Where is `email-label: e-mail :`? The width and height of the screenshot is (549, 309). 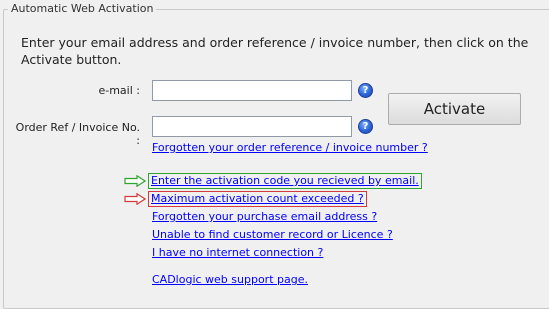
email-label: e-mail : is located at coordinates (119, 90).